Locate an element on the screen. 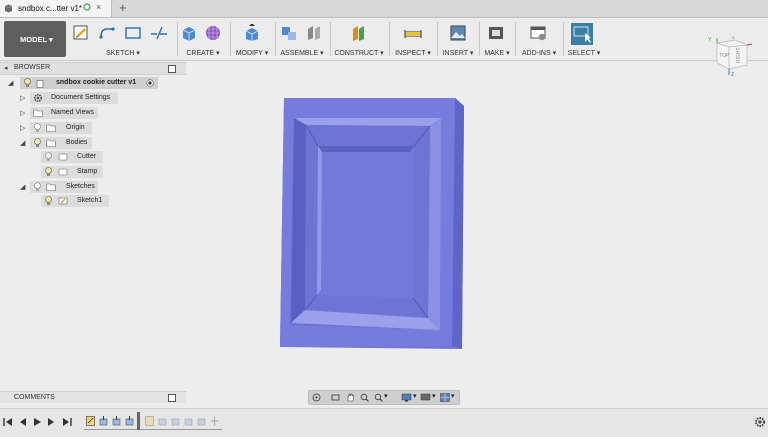  new-component-icon is located at coordinates (289, 33).